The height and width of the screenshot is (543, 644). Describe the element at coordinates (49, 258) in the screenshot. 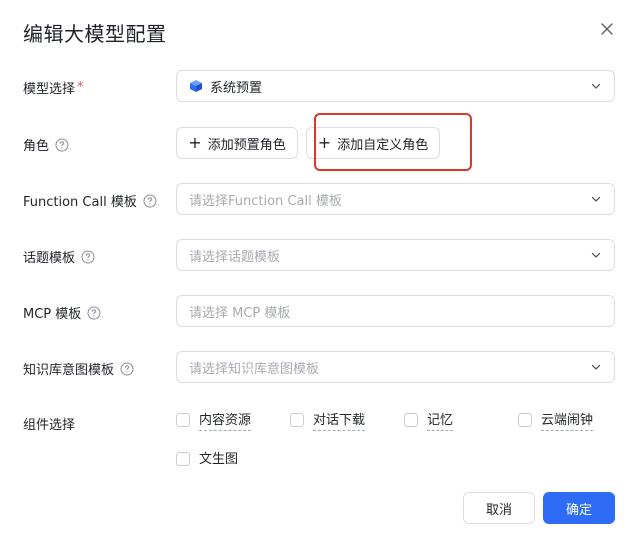

I see `topic-label: 话题模板` at that location.